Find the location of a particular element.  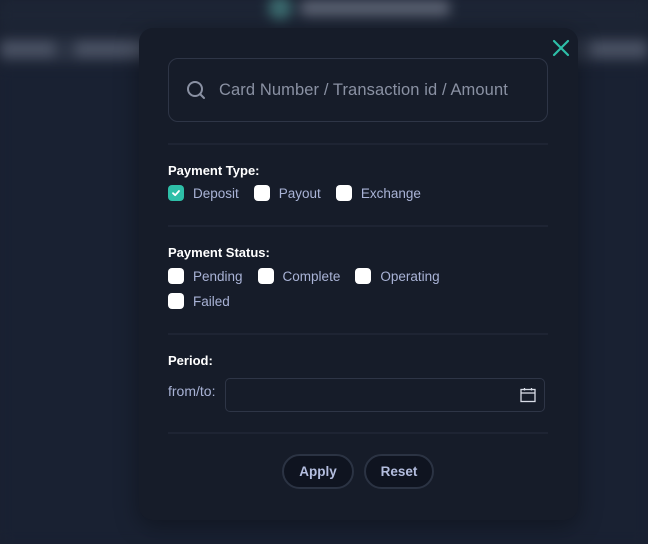

close-icon is located at coordinates (561, 48).